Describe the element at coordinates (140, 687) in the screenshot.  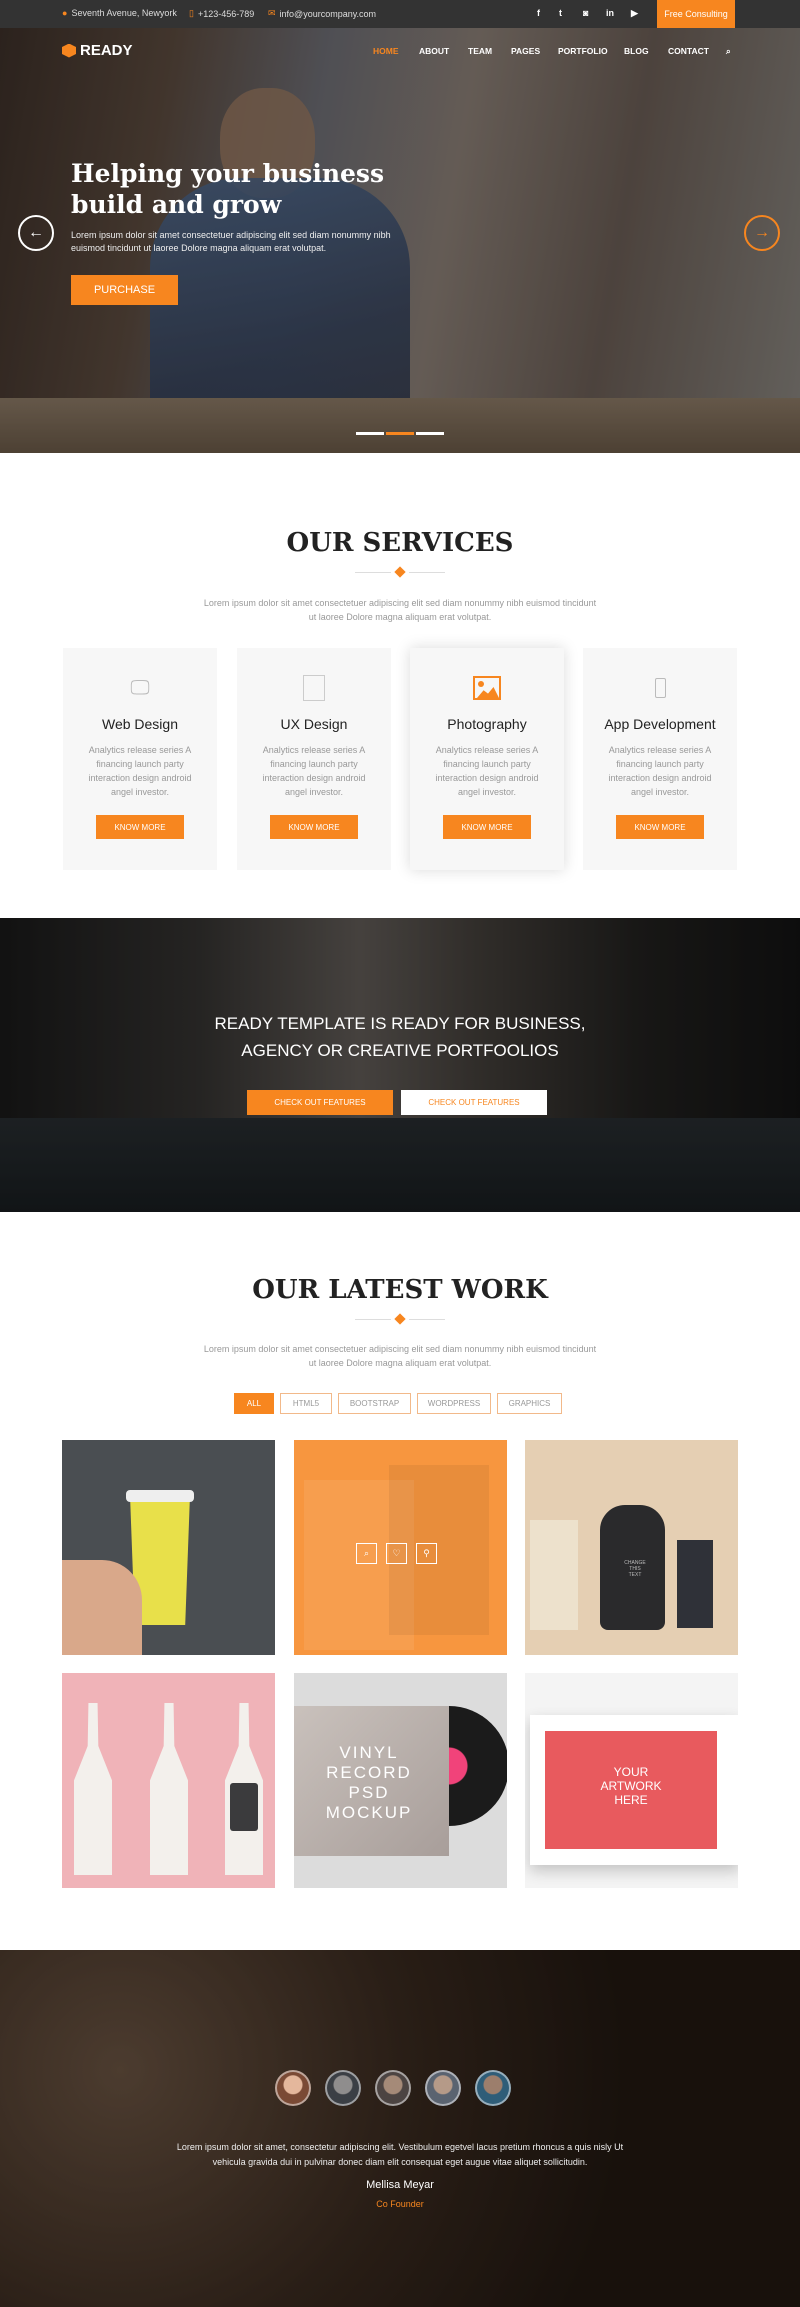
I see `monitor-icon: 🖵` at that location.